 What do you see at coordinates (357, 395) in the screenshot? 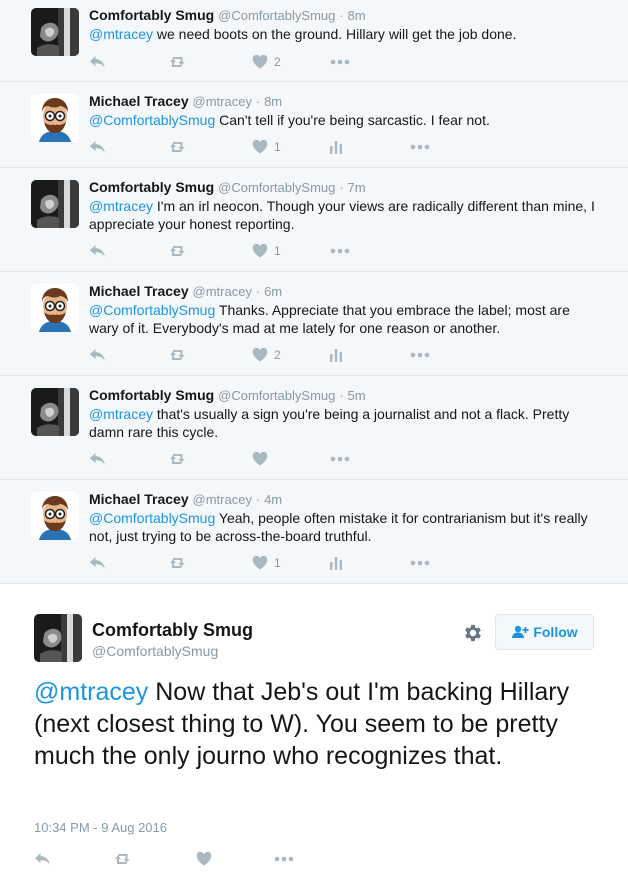
I see `timestamp: 5m` at bounding box center [357, 395].